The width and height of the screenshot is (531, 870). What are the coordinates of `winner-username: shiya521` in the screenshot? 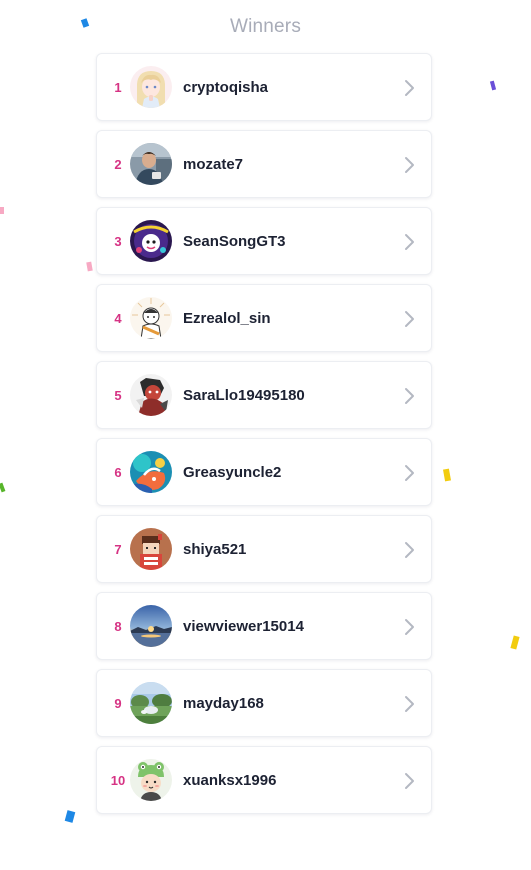 It's located at (215, 549).